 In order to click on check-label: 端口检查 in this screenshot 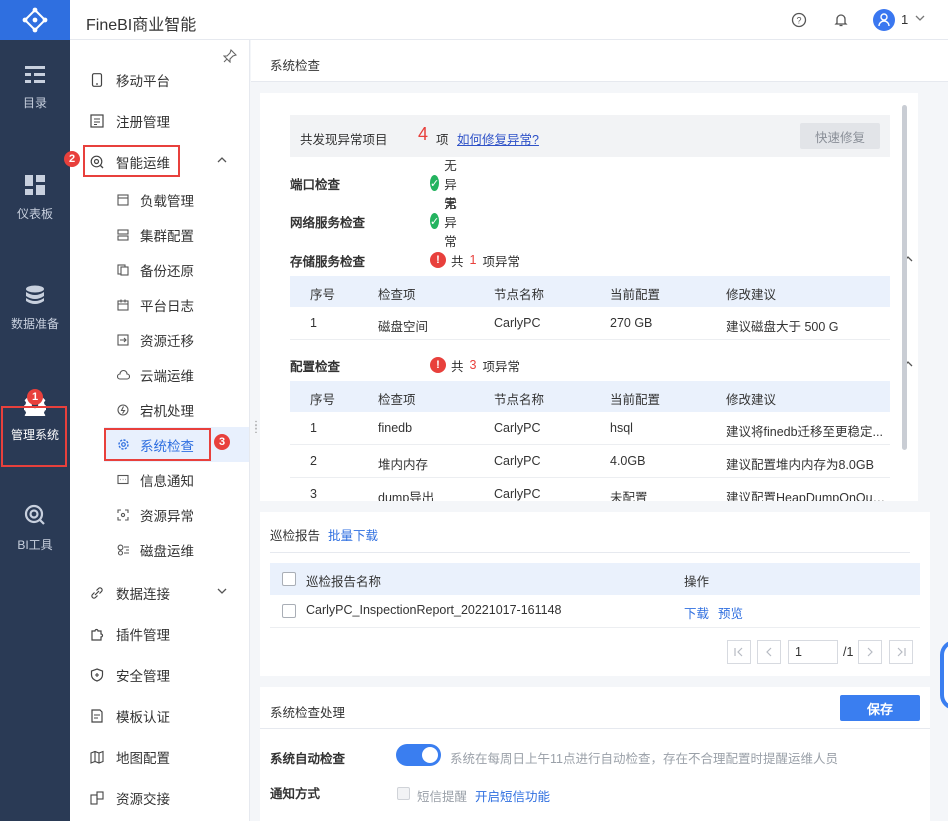, I will do `click(315, 184)`.